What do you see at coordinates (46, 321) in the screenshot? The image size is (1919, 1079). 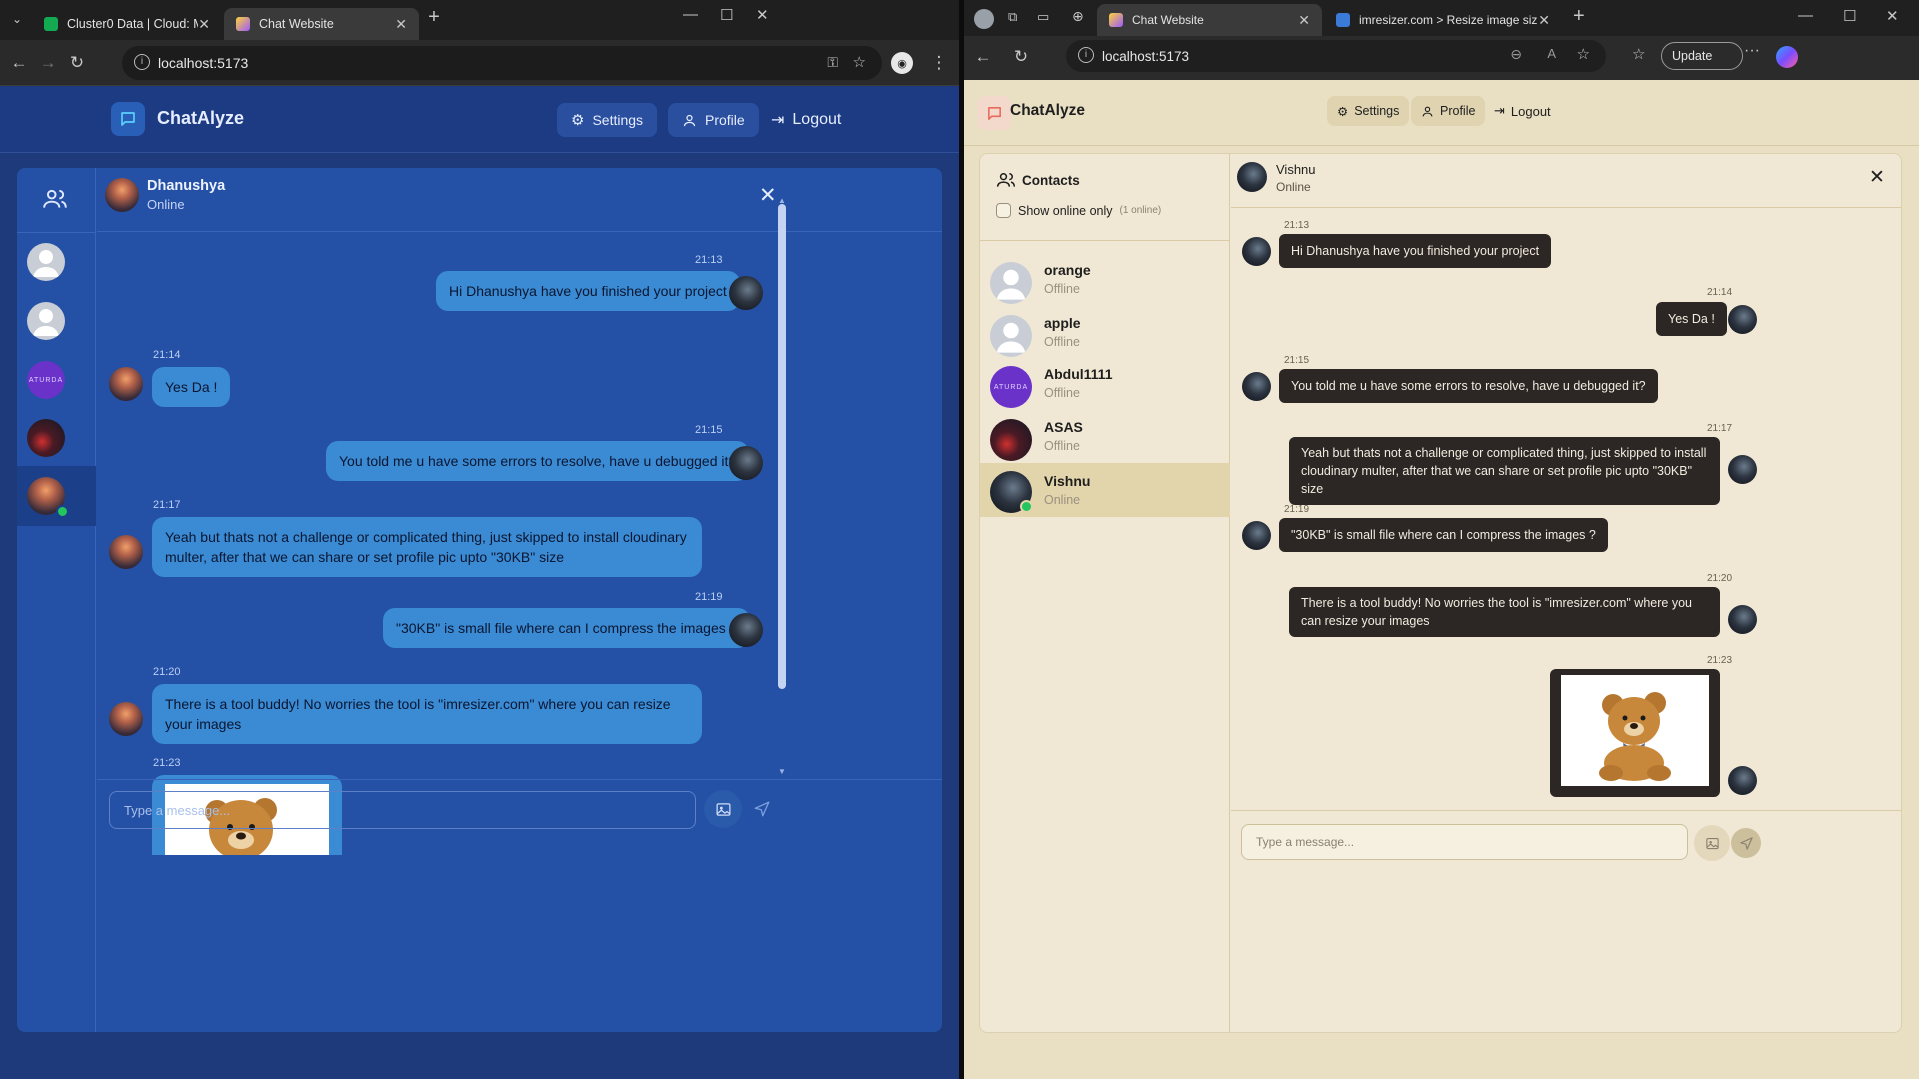 I see `contact-avatar-apple` at bounding box center [46, 321].